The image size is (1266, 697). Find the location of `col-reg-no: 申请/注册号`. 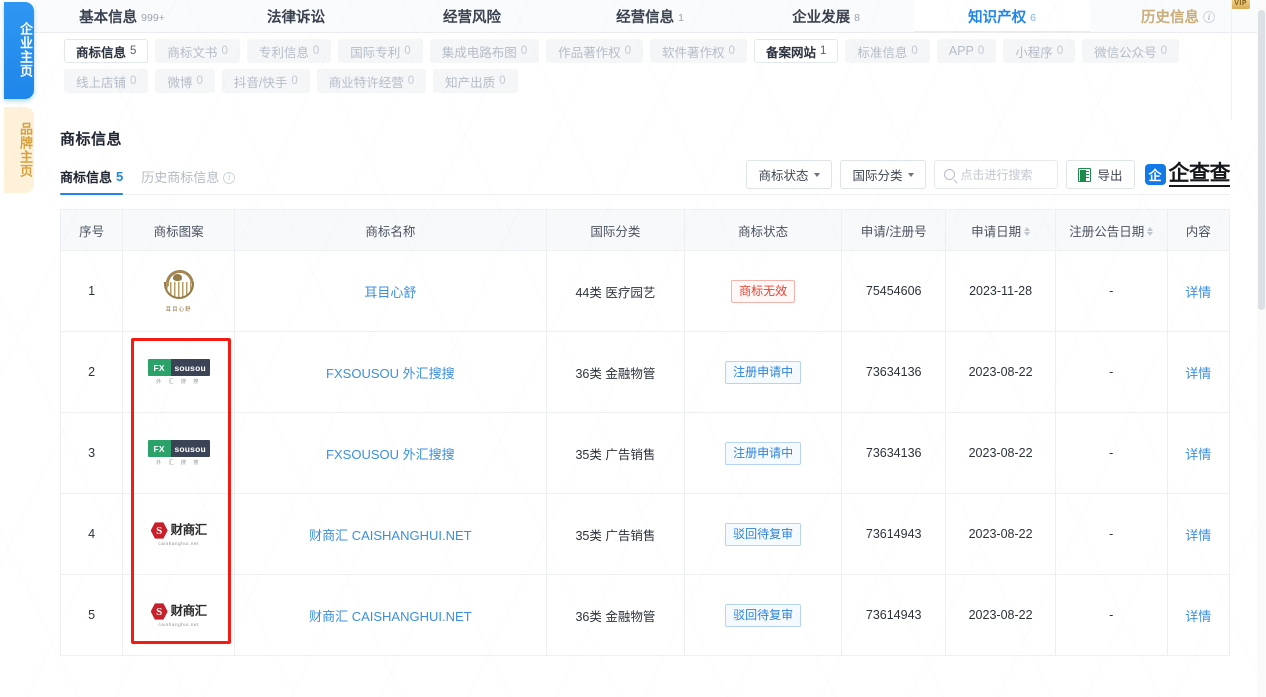

col-reg-no: 申请/注册号 is located at coordinates (894, 230).